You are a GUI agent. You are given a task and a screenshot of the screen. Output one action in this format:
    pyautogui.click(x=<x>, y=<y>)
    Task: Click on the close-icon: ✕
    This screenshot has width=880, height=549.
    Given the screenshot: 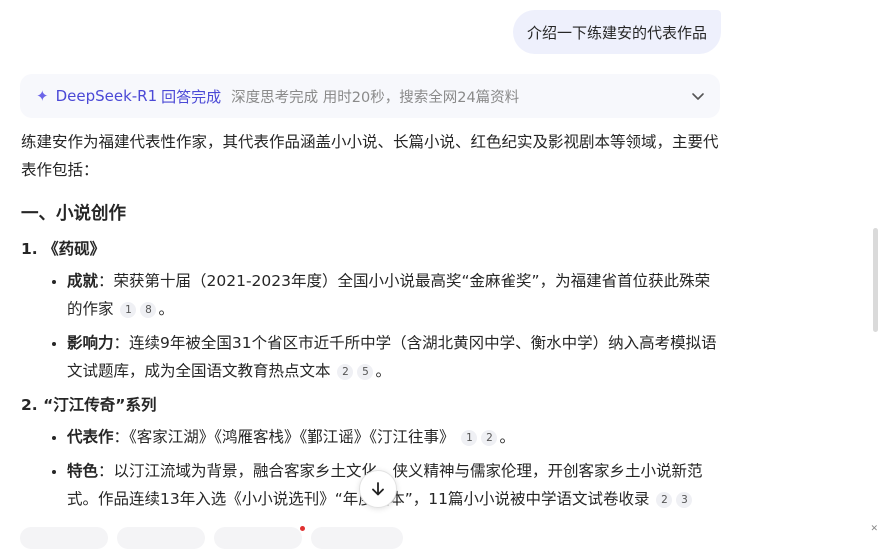 What is the action you would take?
    pyautogui.click(x=874, y=529)
    